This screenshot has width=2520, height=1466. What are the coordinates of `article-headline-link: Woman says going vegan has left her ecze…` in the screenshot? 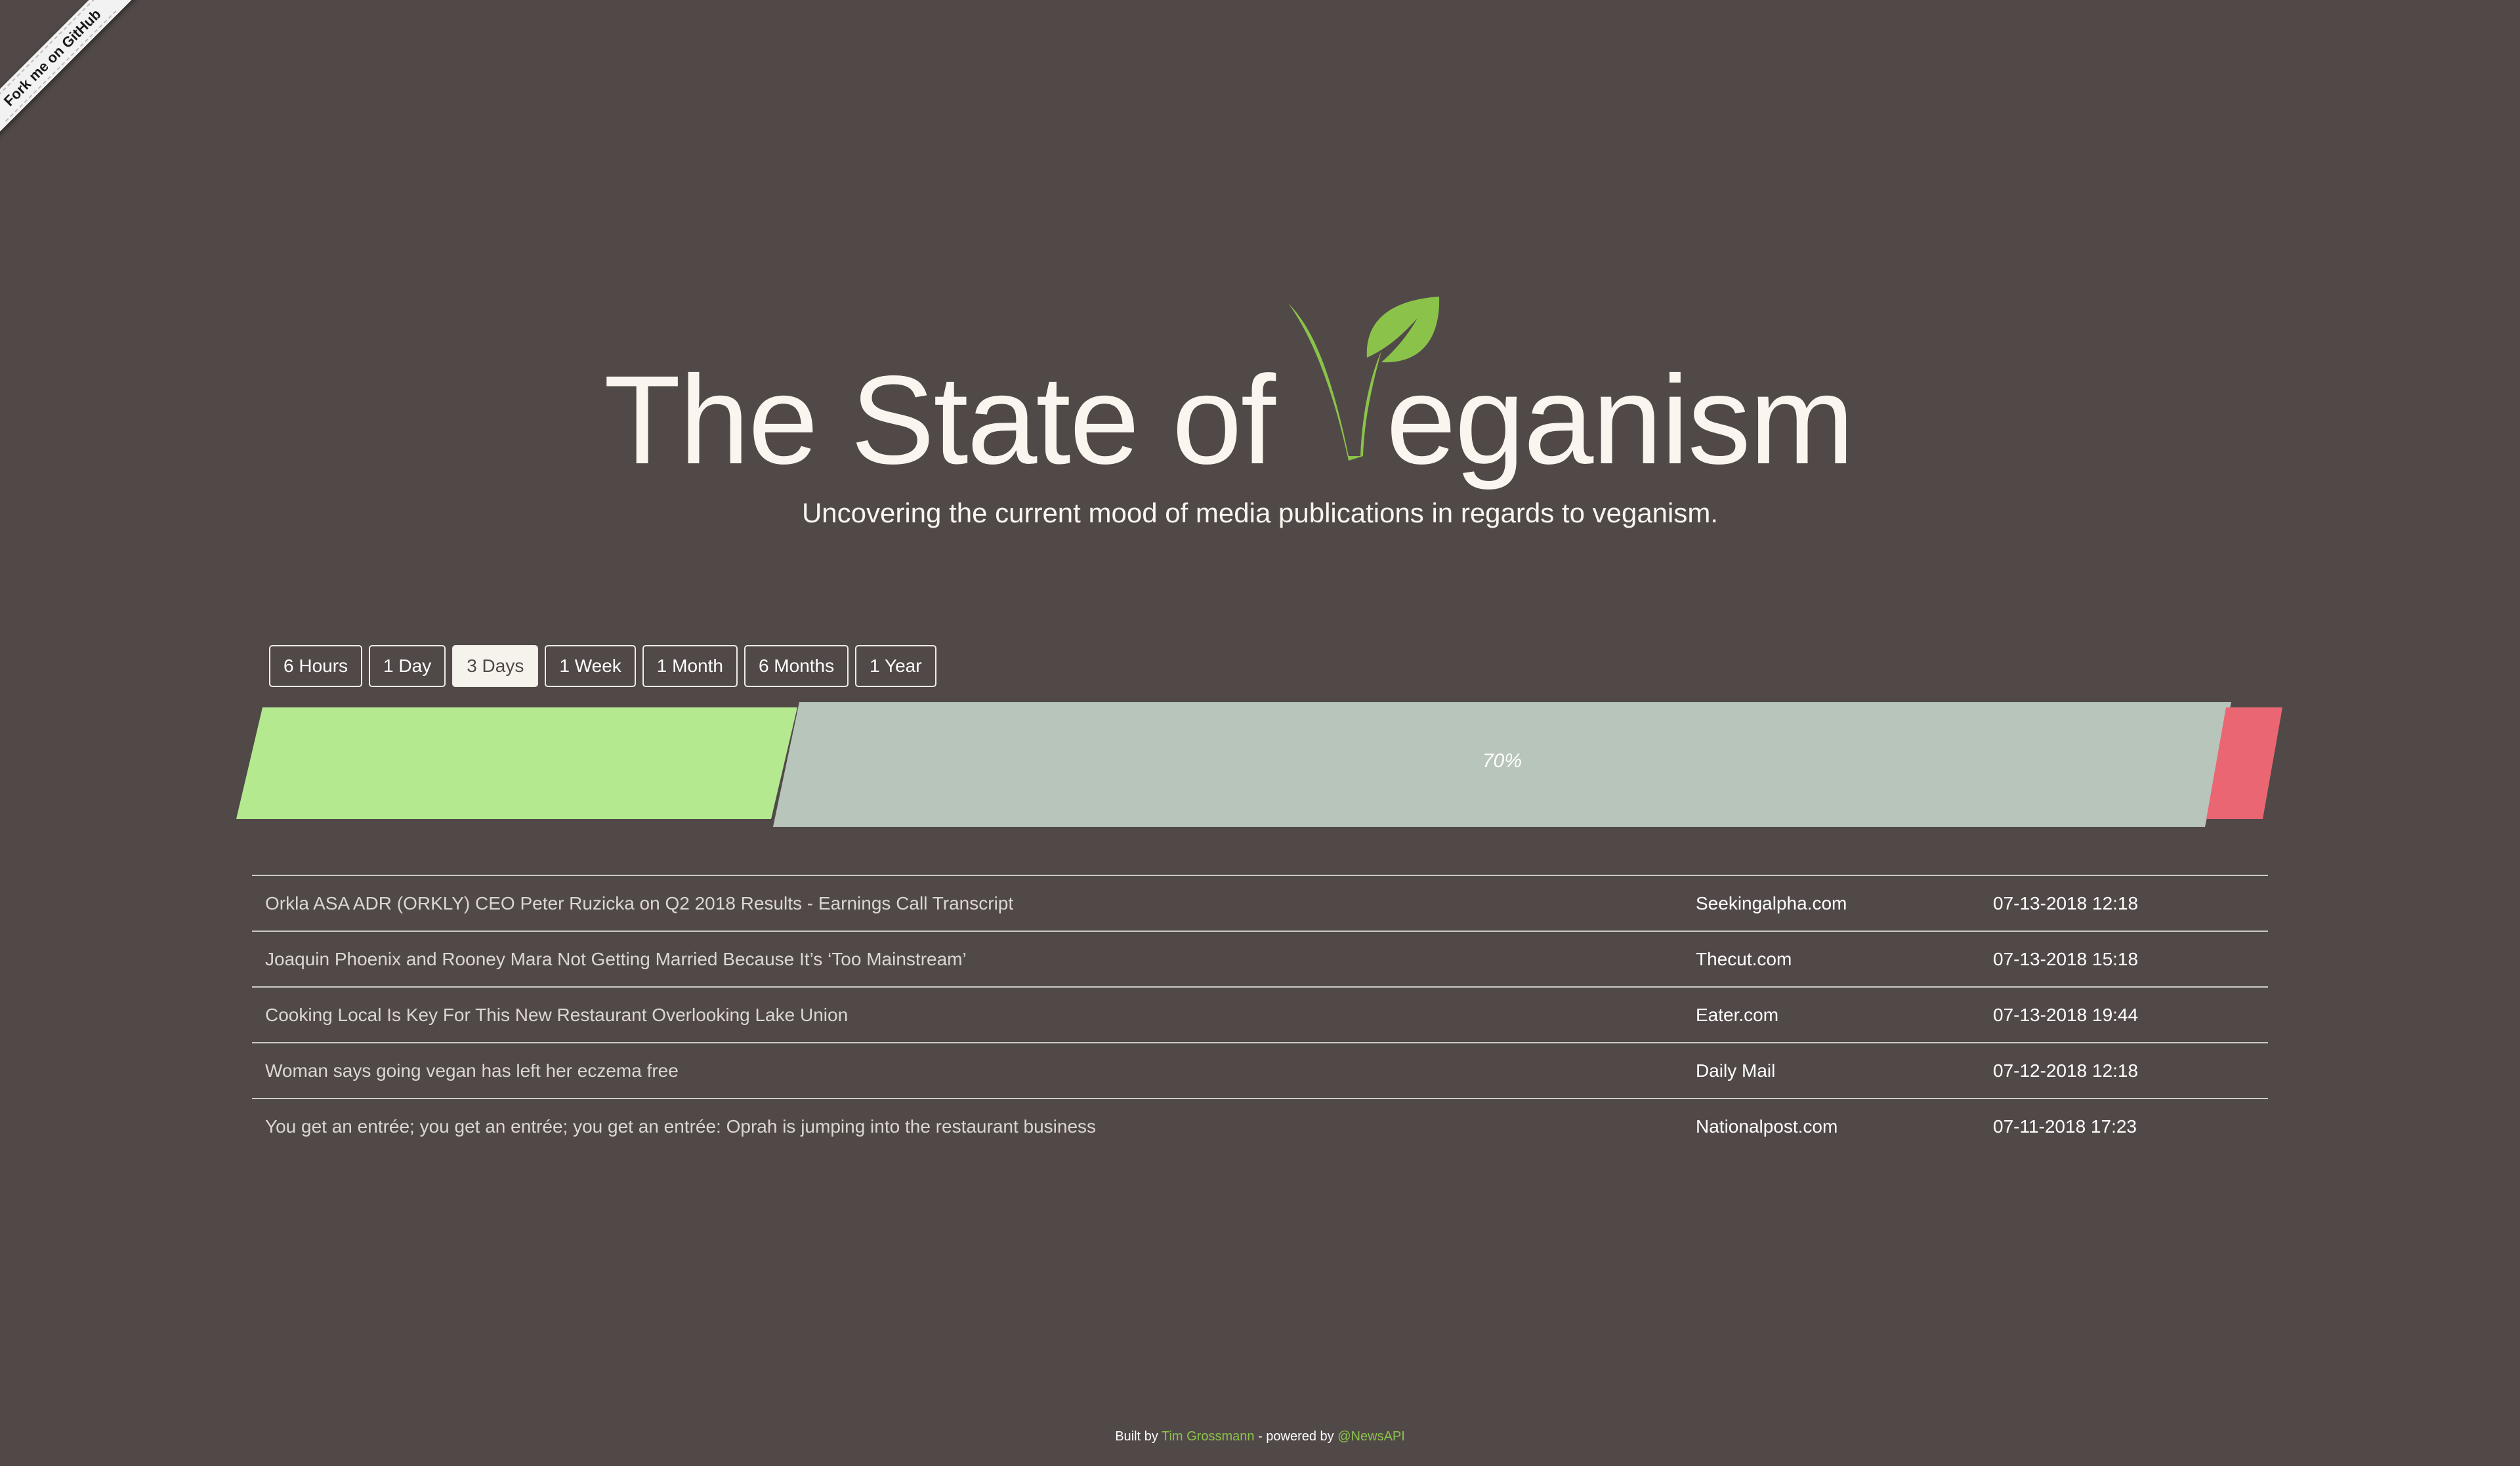 It's located at (974, 1070).